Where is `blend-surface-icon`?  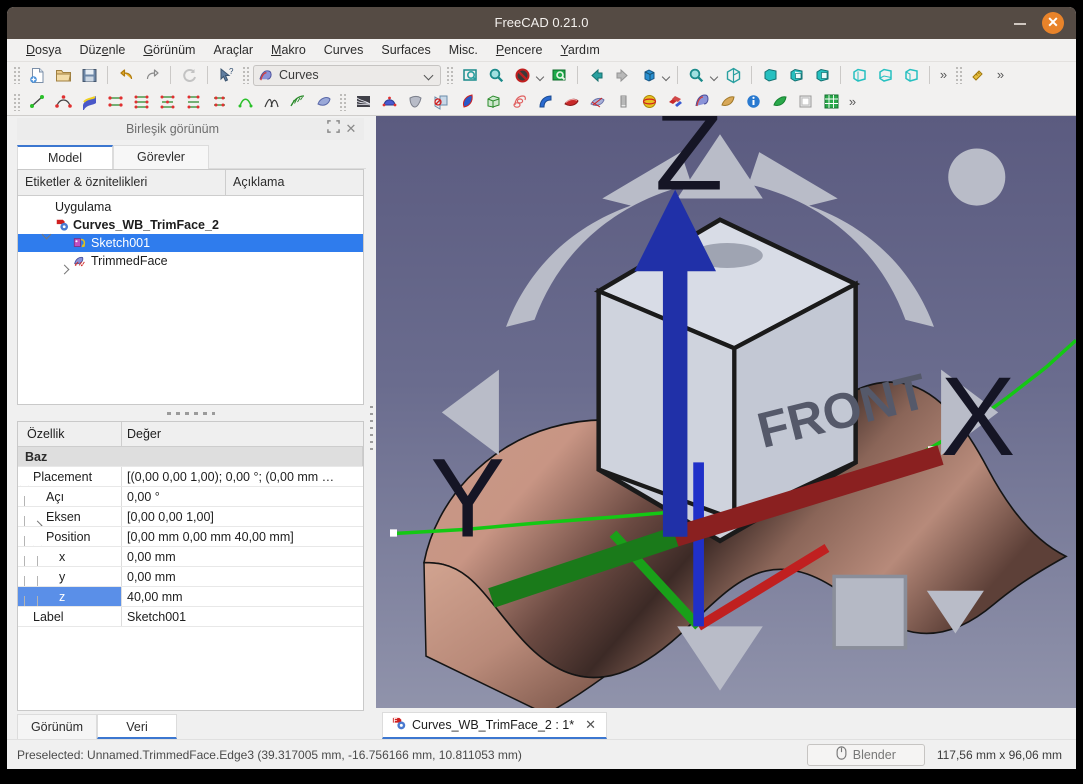
blend-surface-icon is located at coordinates (545, 102).